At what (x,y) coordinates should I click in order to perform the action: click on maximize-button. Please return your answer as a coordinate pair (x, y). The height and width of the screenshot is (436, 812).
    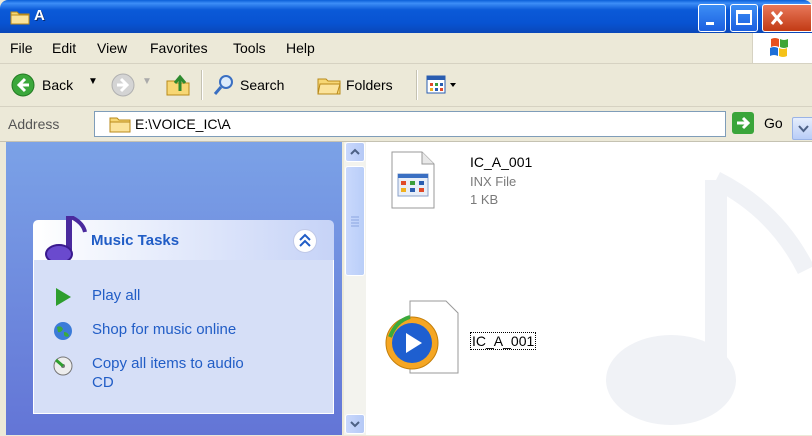
    Looking at the image, I should click on (744, 18).